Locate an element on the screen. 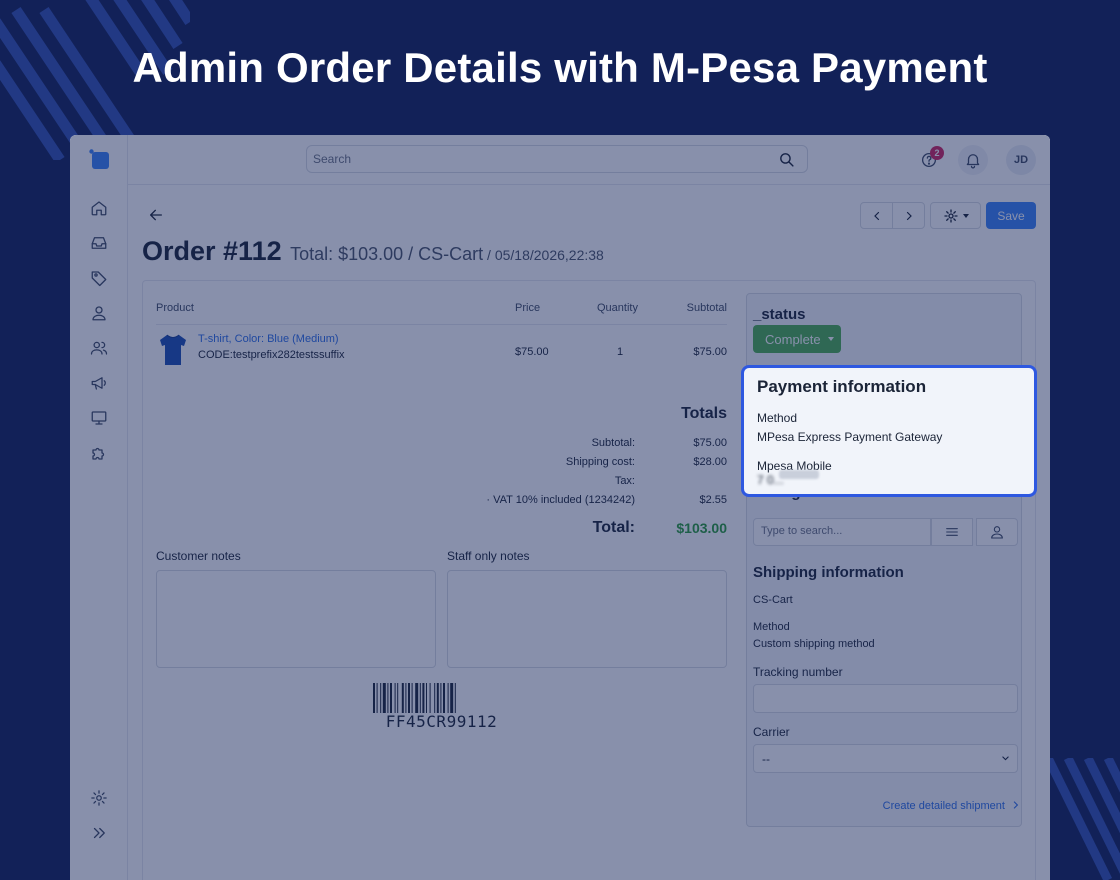 The image size is (1120, 880). list-icon is located at coordinates (952, 532).